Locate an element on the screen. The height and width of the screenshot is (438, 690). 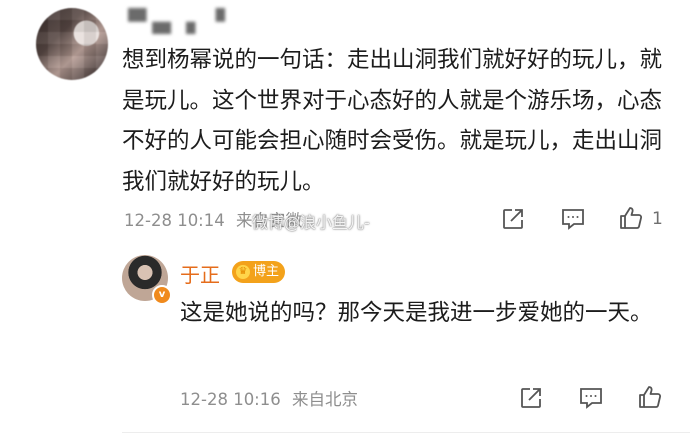
bottom-divider is located at coordinates (406, 432).